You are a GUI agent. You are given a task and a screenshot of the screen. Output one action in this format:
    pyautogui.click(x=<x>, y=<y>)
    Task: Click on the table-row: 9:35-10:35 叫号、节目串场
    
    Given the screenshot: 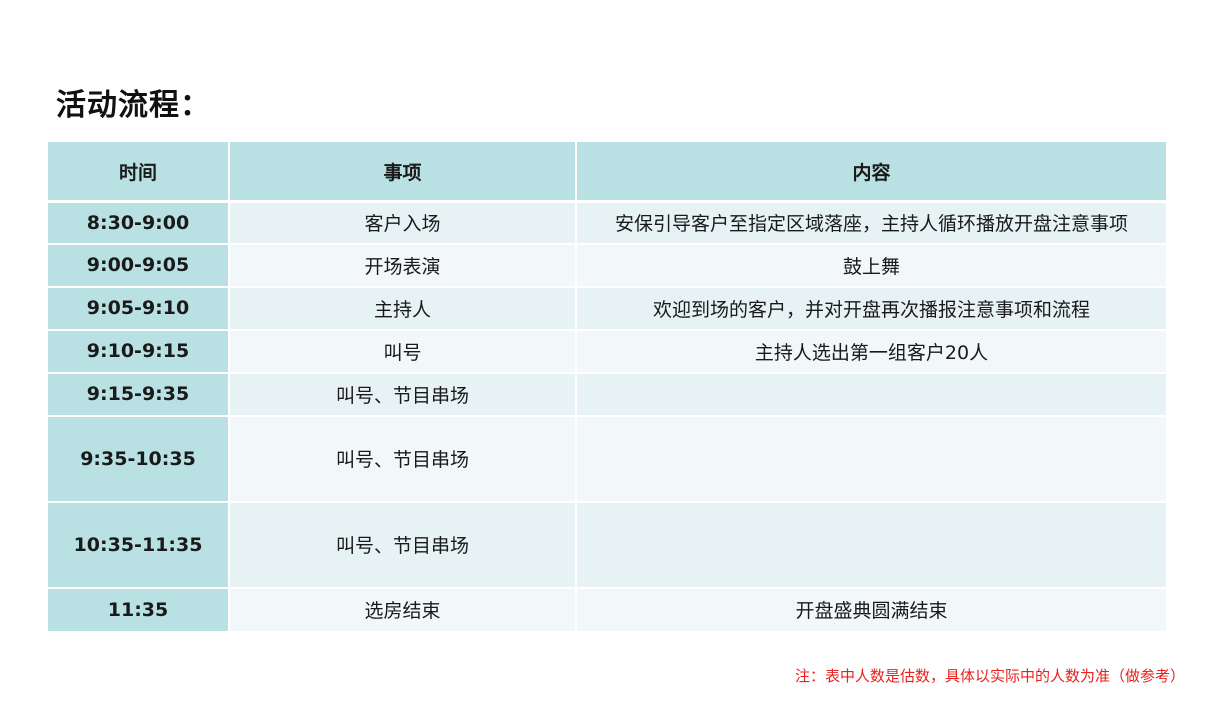 What is the action you would take?
    pyautogui.click(x=607, y=458)
    